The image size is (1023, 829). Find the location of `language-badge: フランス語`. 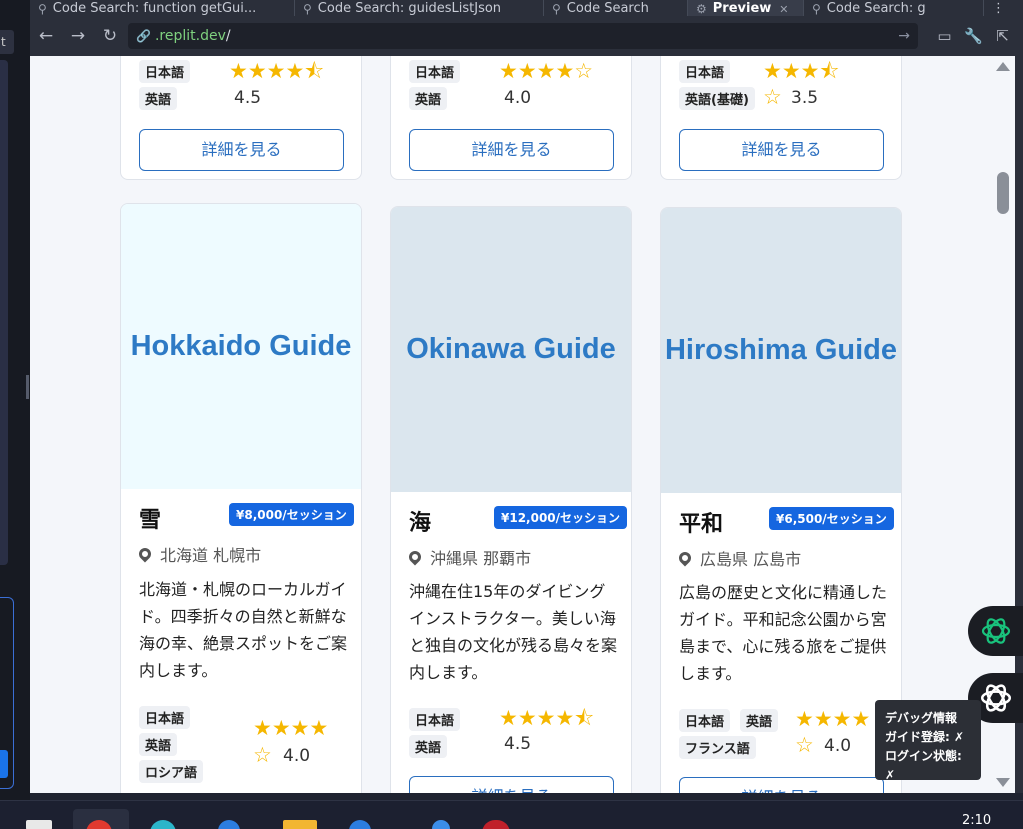

language-badge: フランス語 is located at coordinates (717, 747).